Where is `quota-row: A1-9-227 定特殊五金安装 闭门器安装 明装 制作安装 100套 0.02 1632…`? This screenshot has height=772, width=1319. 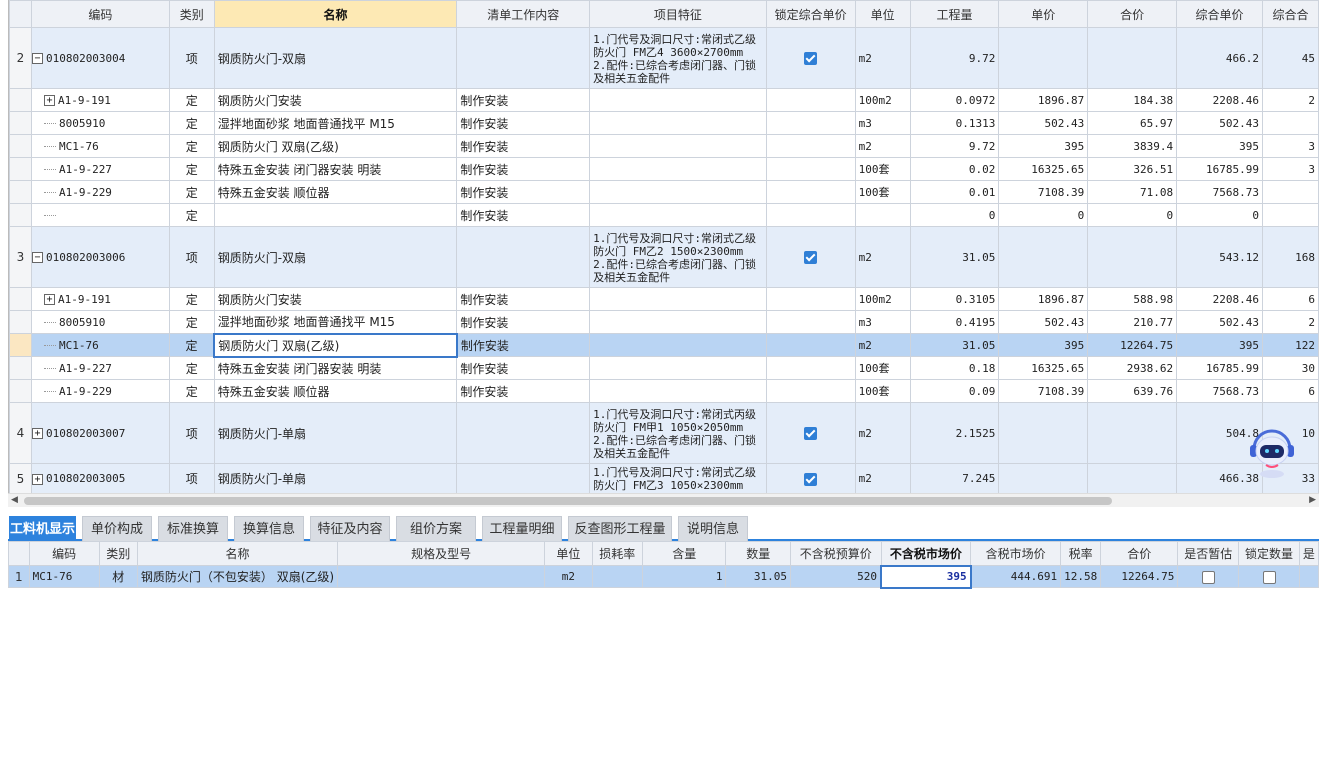 quota-row: A1-9-227 定特殊五金安装 闭门器安装 明装 制作安装 100套 0.02 1632… is located at coordinates (664, 169).